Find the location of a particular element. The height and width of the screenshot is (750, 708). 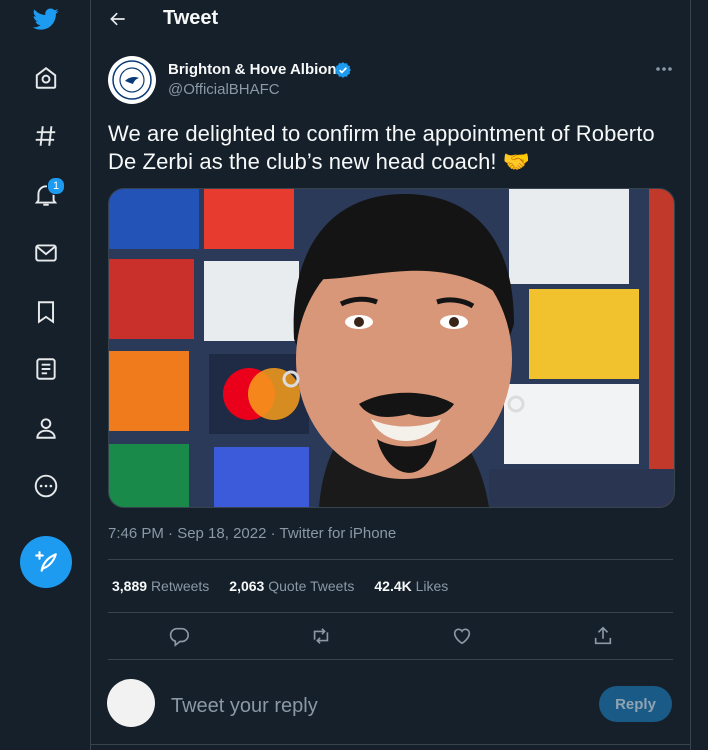

back-arrow-icon is located at coordinates (117, 19).